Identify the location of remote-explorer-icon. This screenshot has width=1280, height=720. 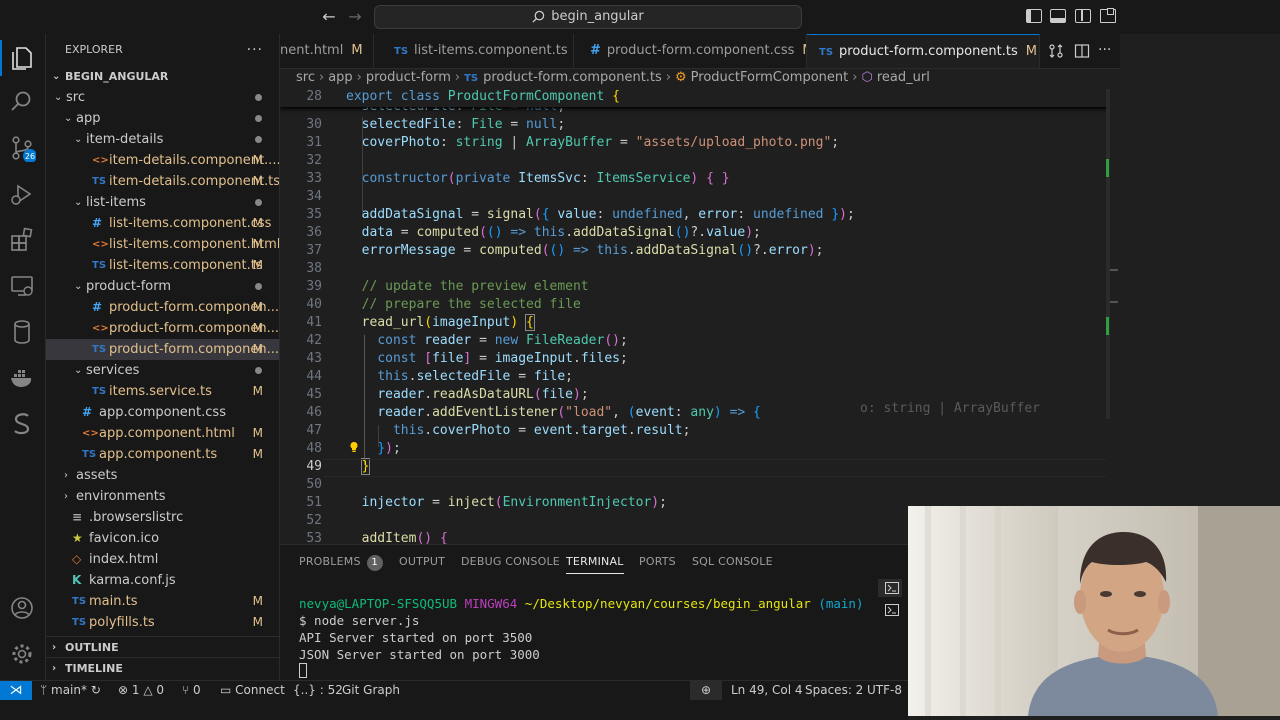
(23, 287).